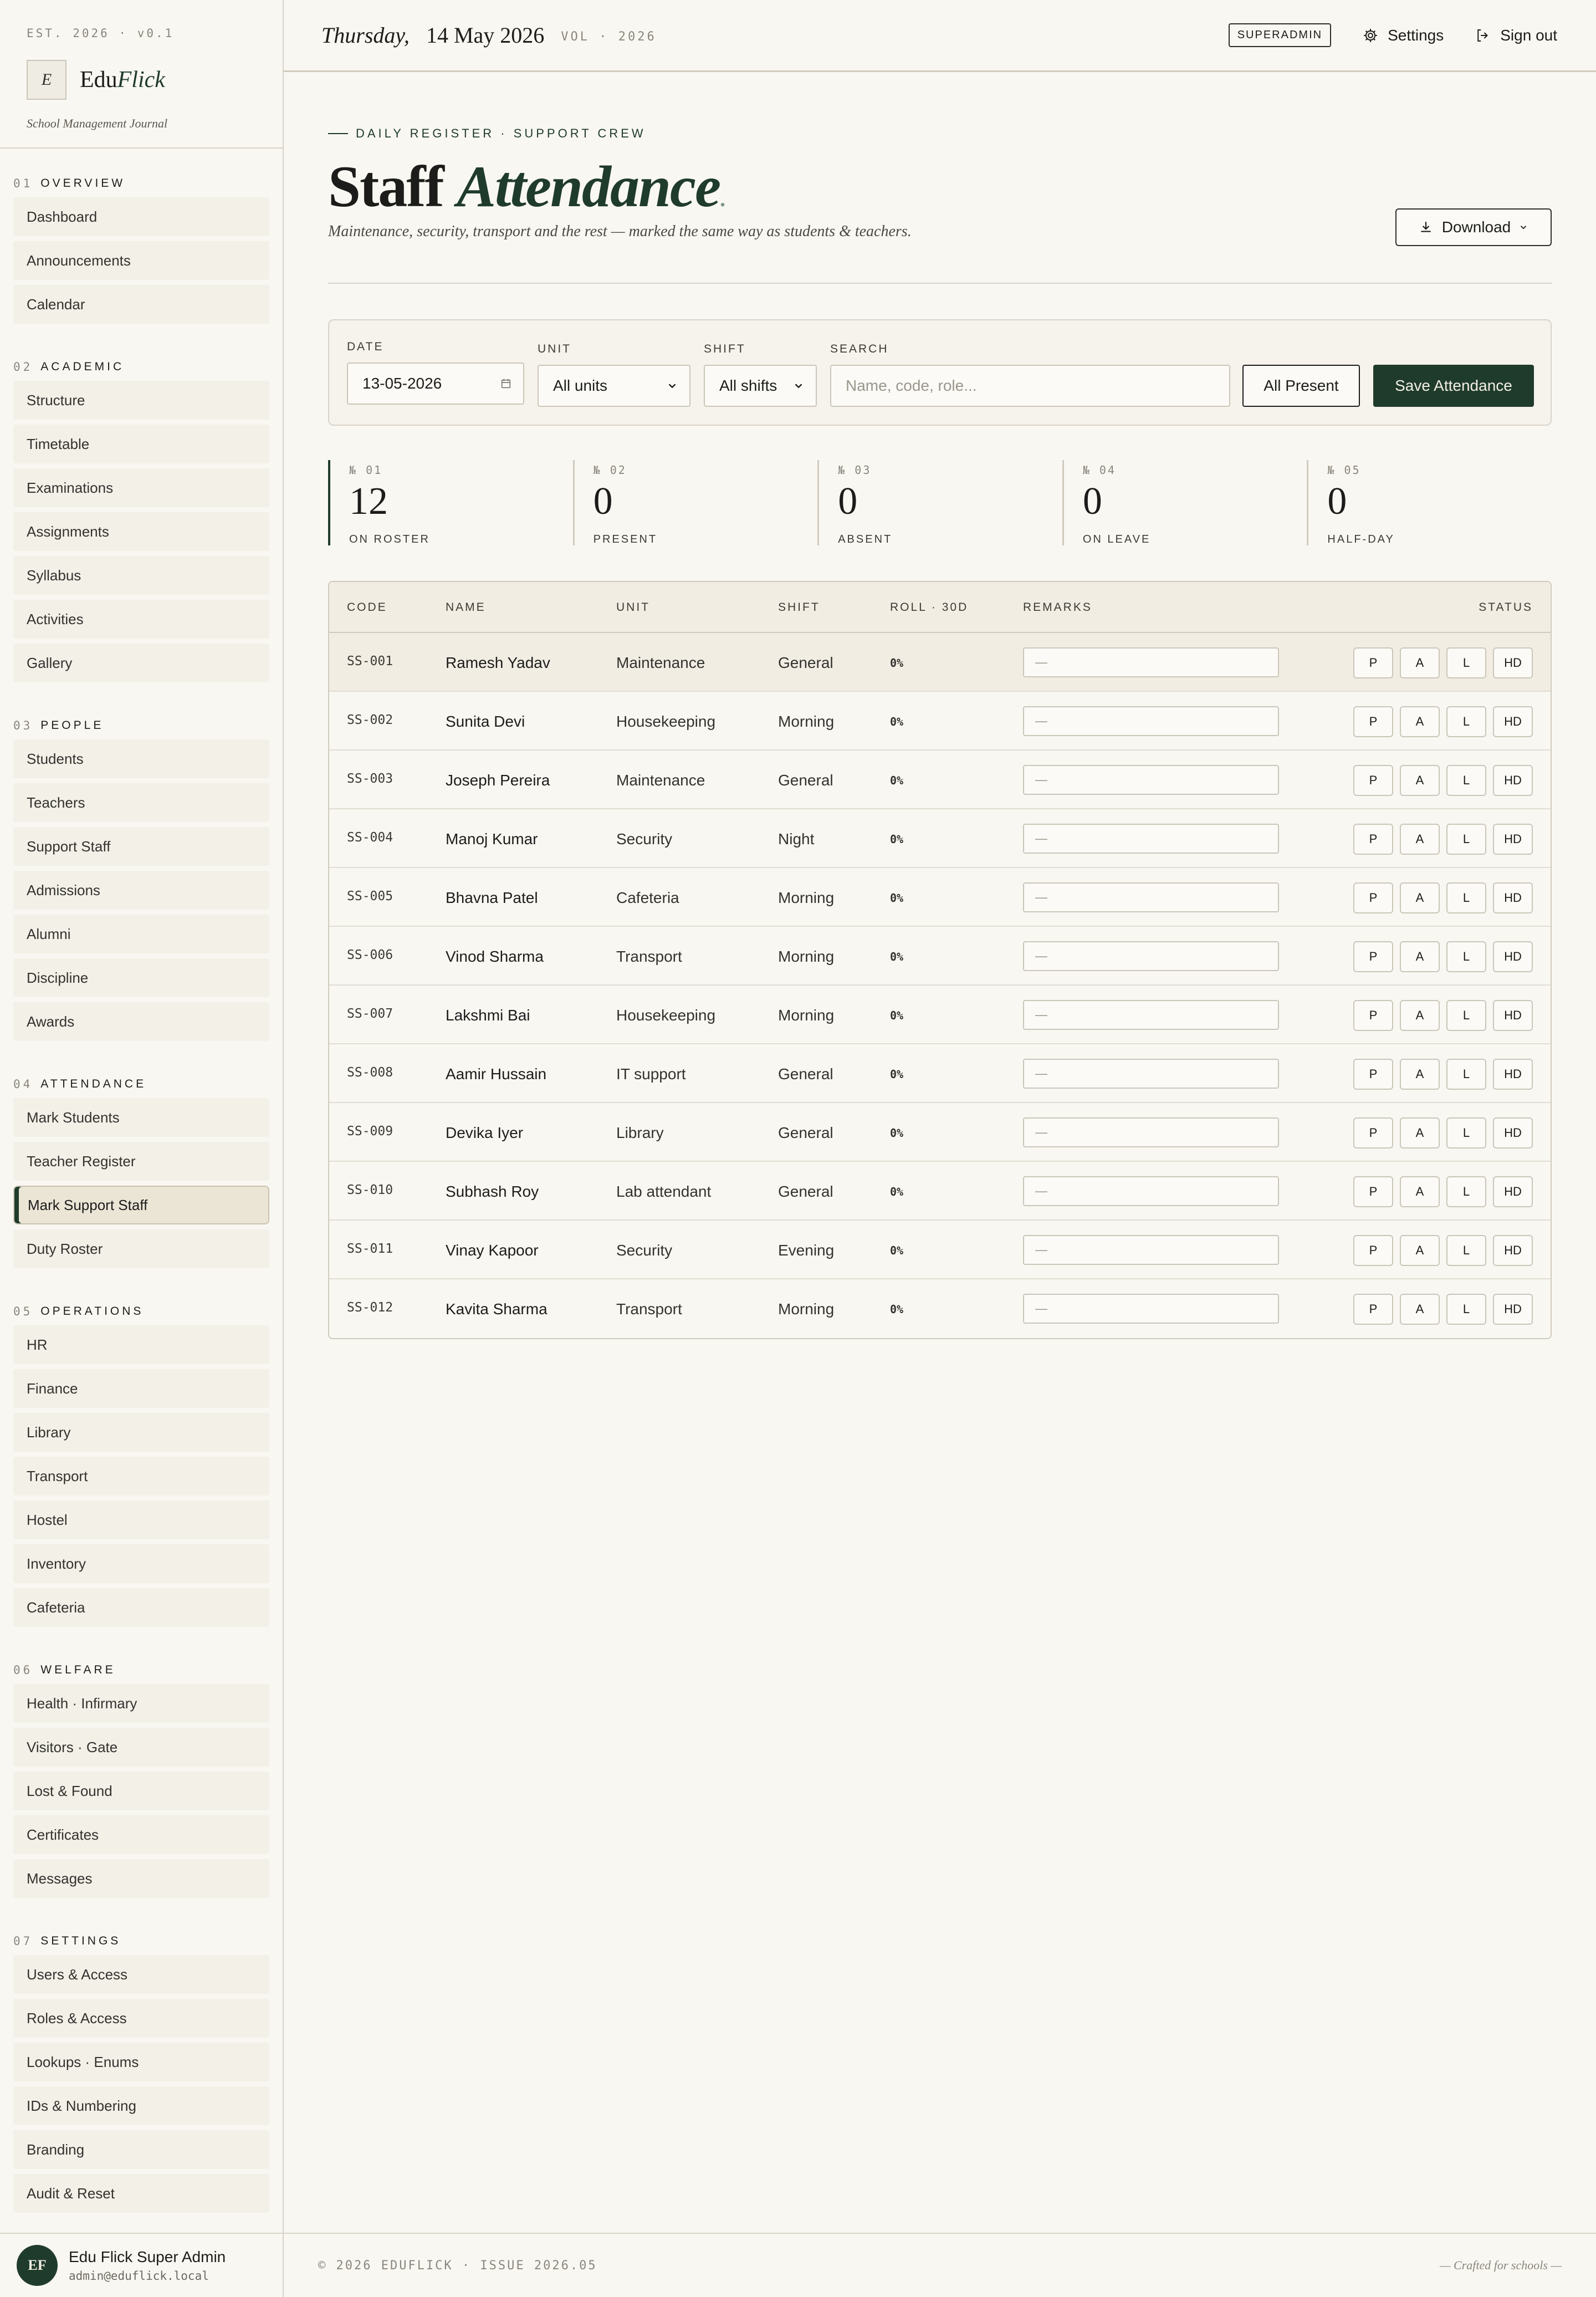  What do you see at coordinates (141, 488) in the screenshot?
I see `sidebar-item-examinations: Examinations` at bounding box center [141, 488].